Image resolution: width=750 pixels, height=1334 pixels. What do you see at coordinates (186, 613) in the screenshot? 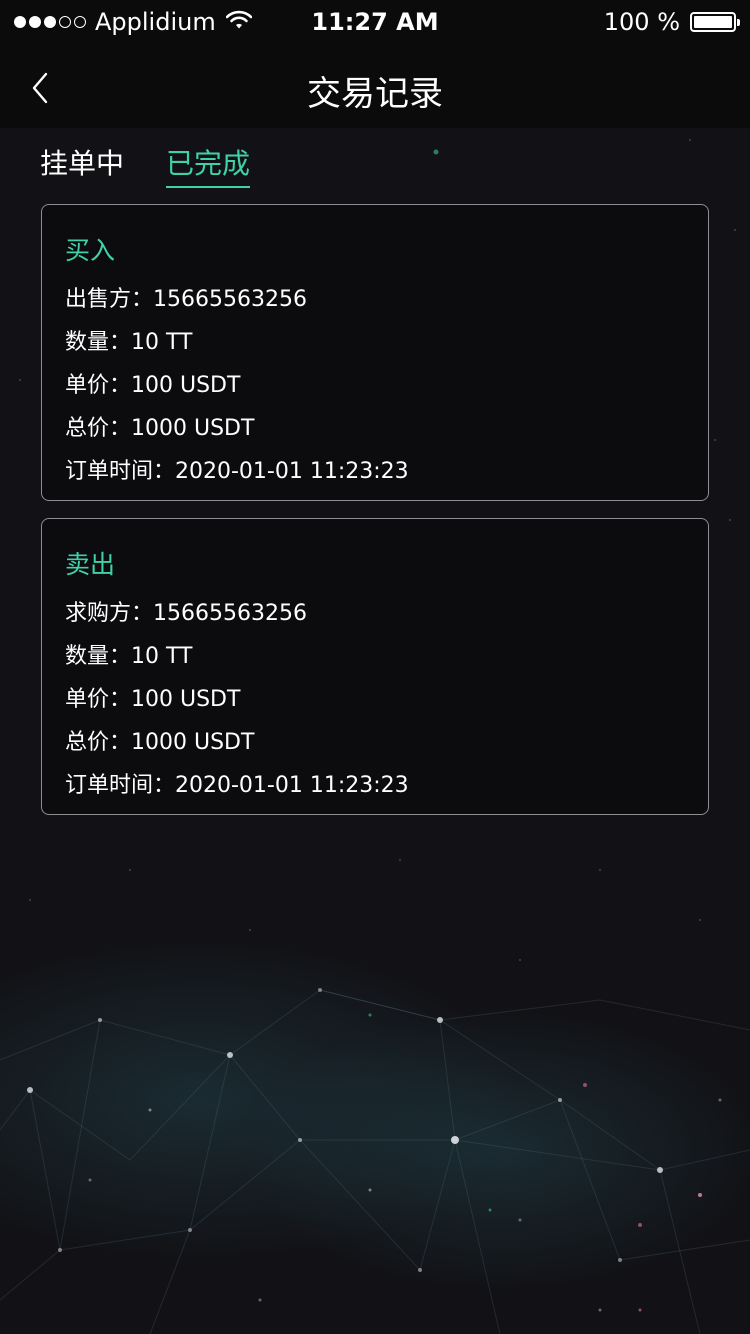
I see `counterparty-line: 求购方：15665563256` at bounding box center [186, 613].